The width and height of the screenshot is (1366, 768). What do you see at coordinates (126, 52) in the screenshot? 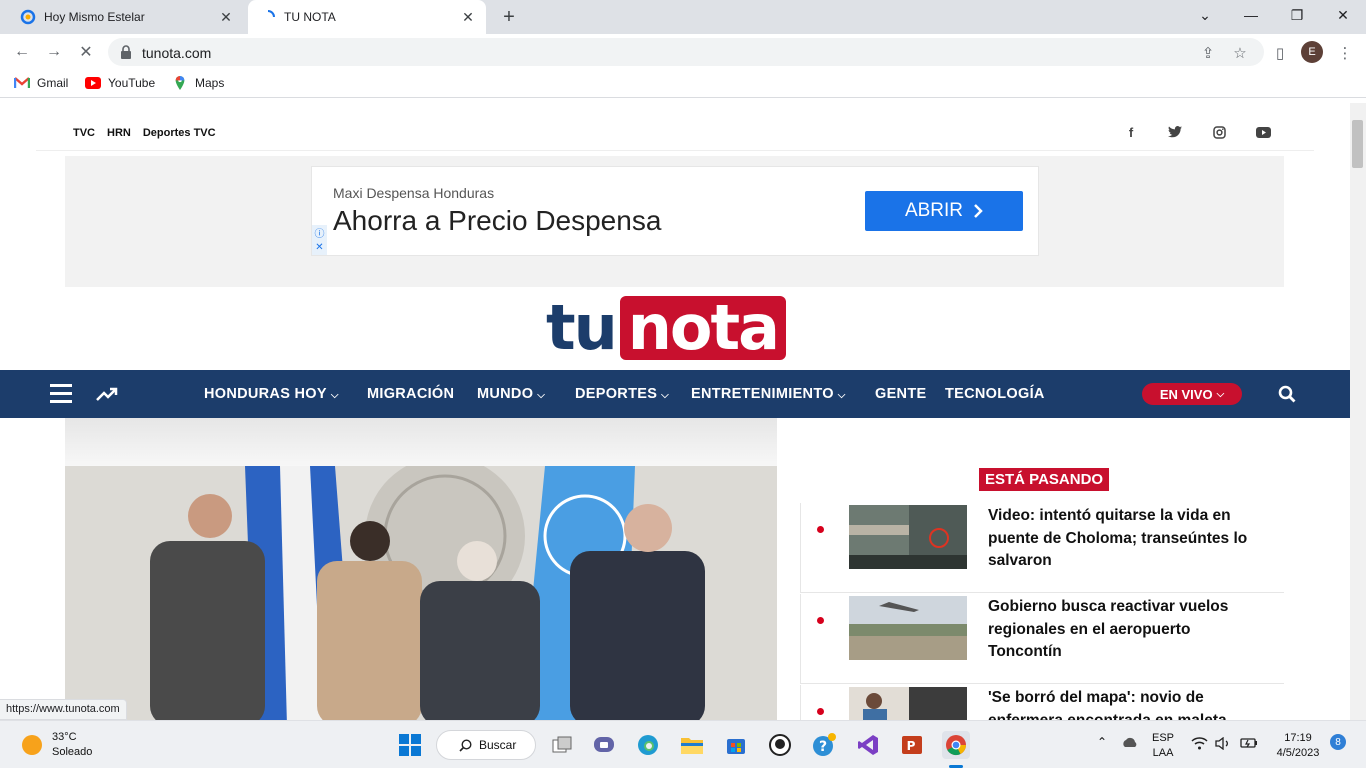
I see `lock-icon` at bounding box center [126, 52].